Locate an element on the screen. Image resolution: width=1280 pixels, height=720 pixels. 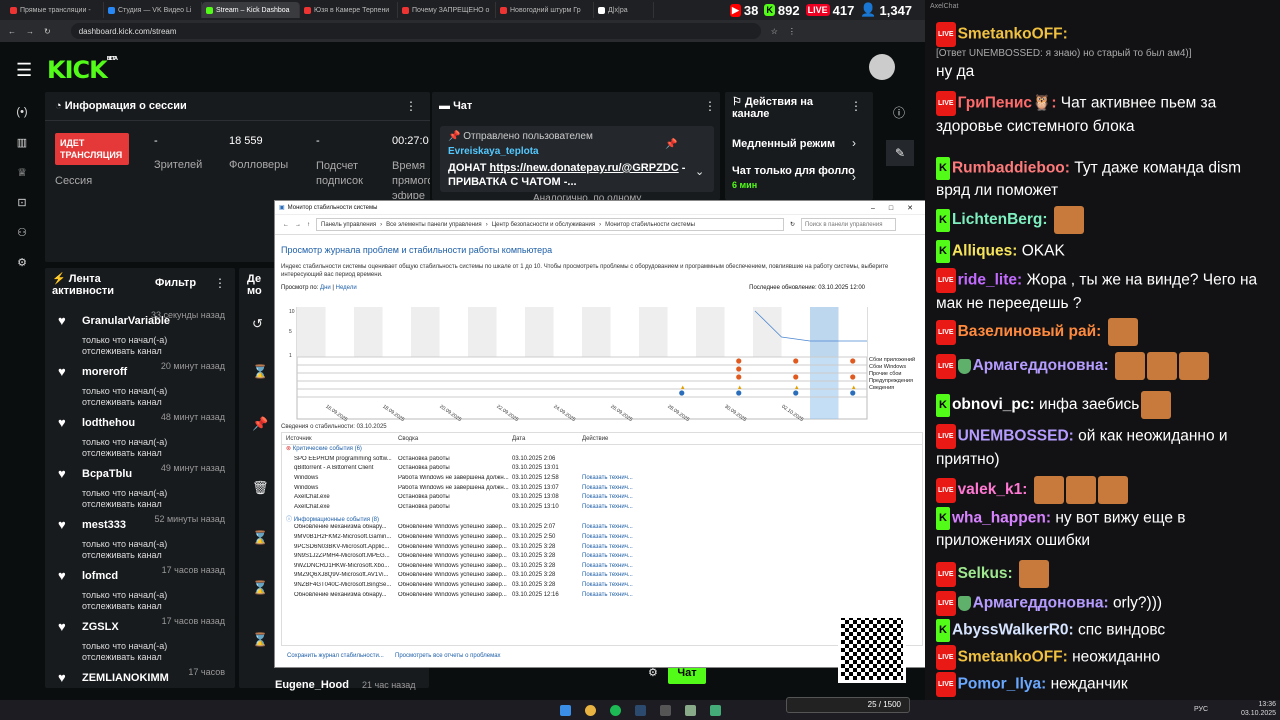
view-all-reports-link: Просмотреть все отчеты о проблемах is located at coordinates (448, 656).